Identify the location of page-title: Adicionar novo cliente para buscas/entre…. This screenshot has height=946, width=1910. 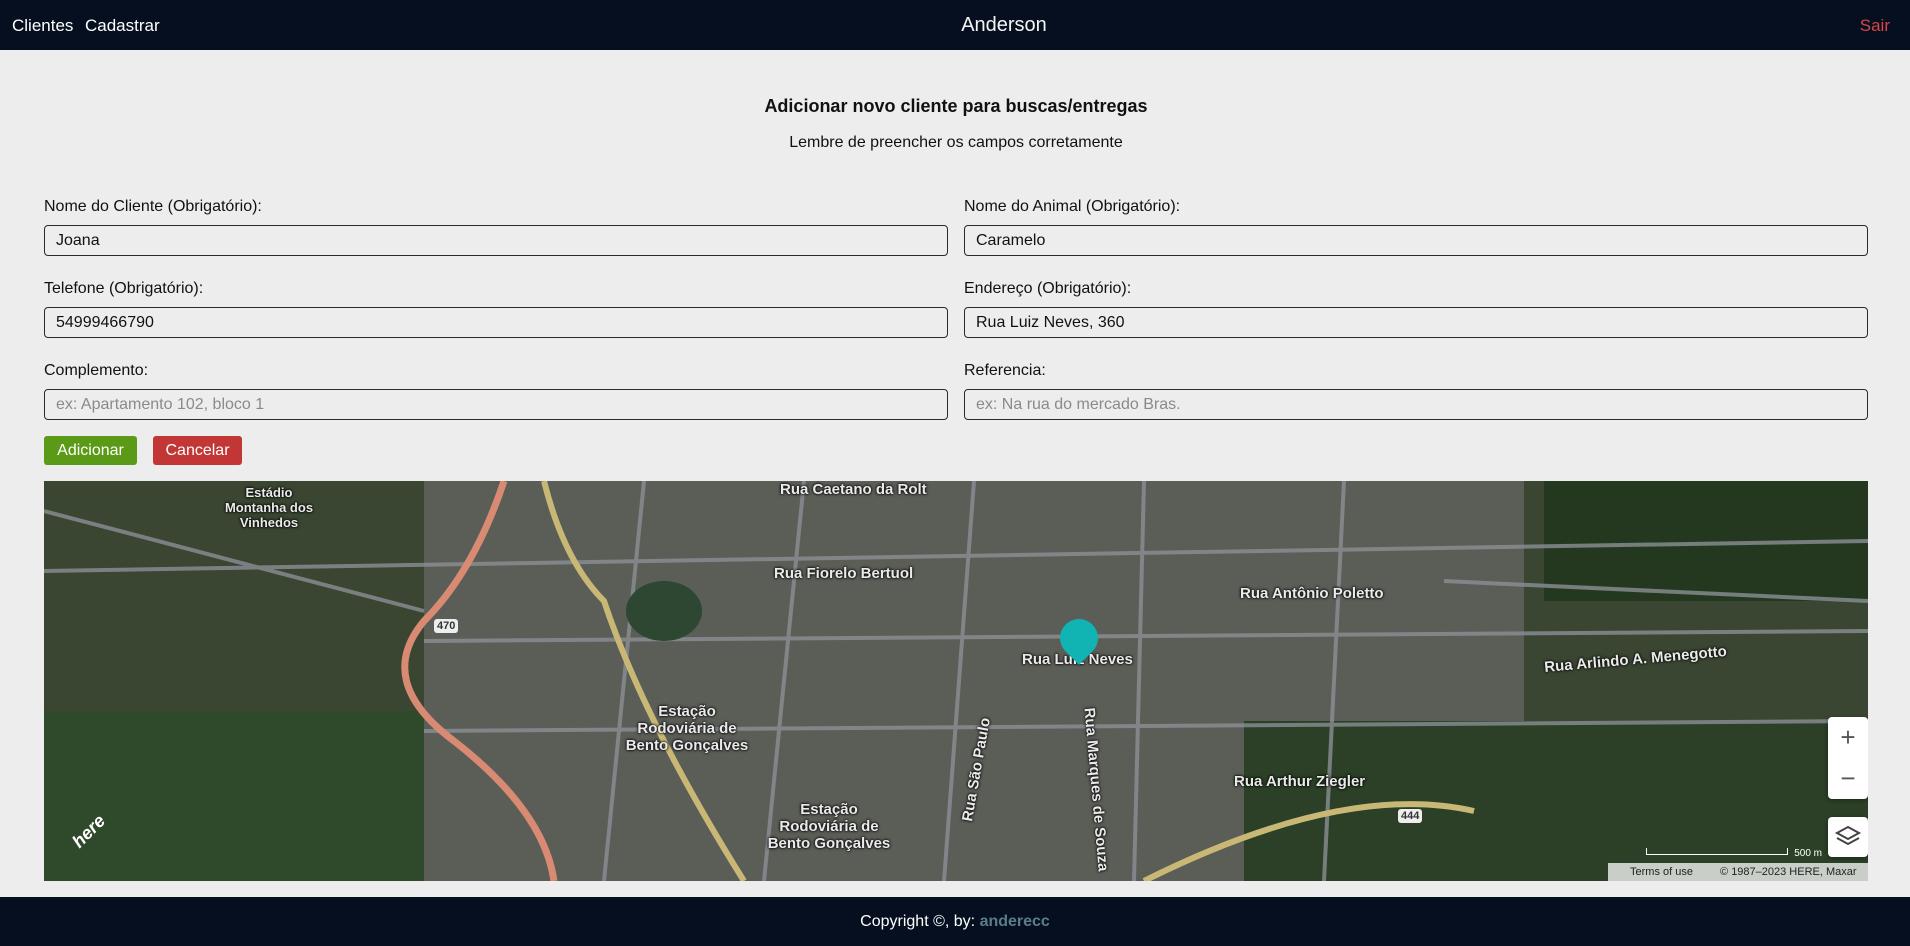
(956, 106).